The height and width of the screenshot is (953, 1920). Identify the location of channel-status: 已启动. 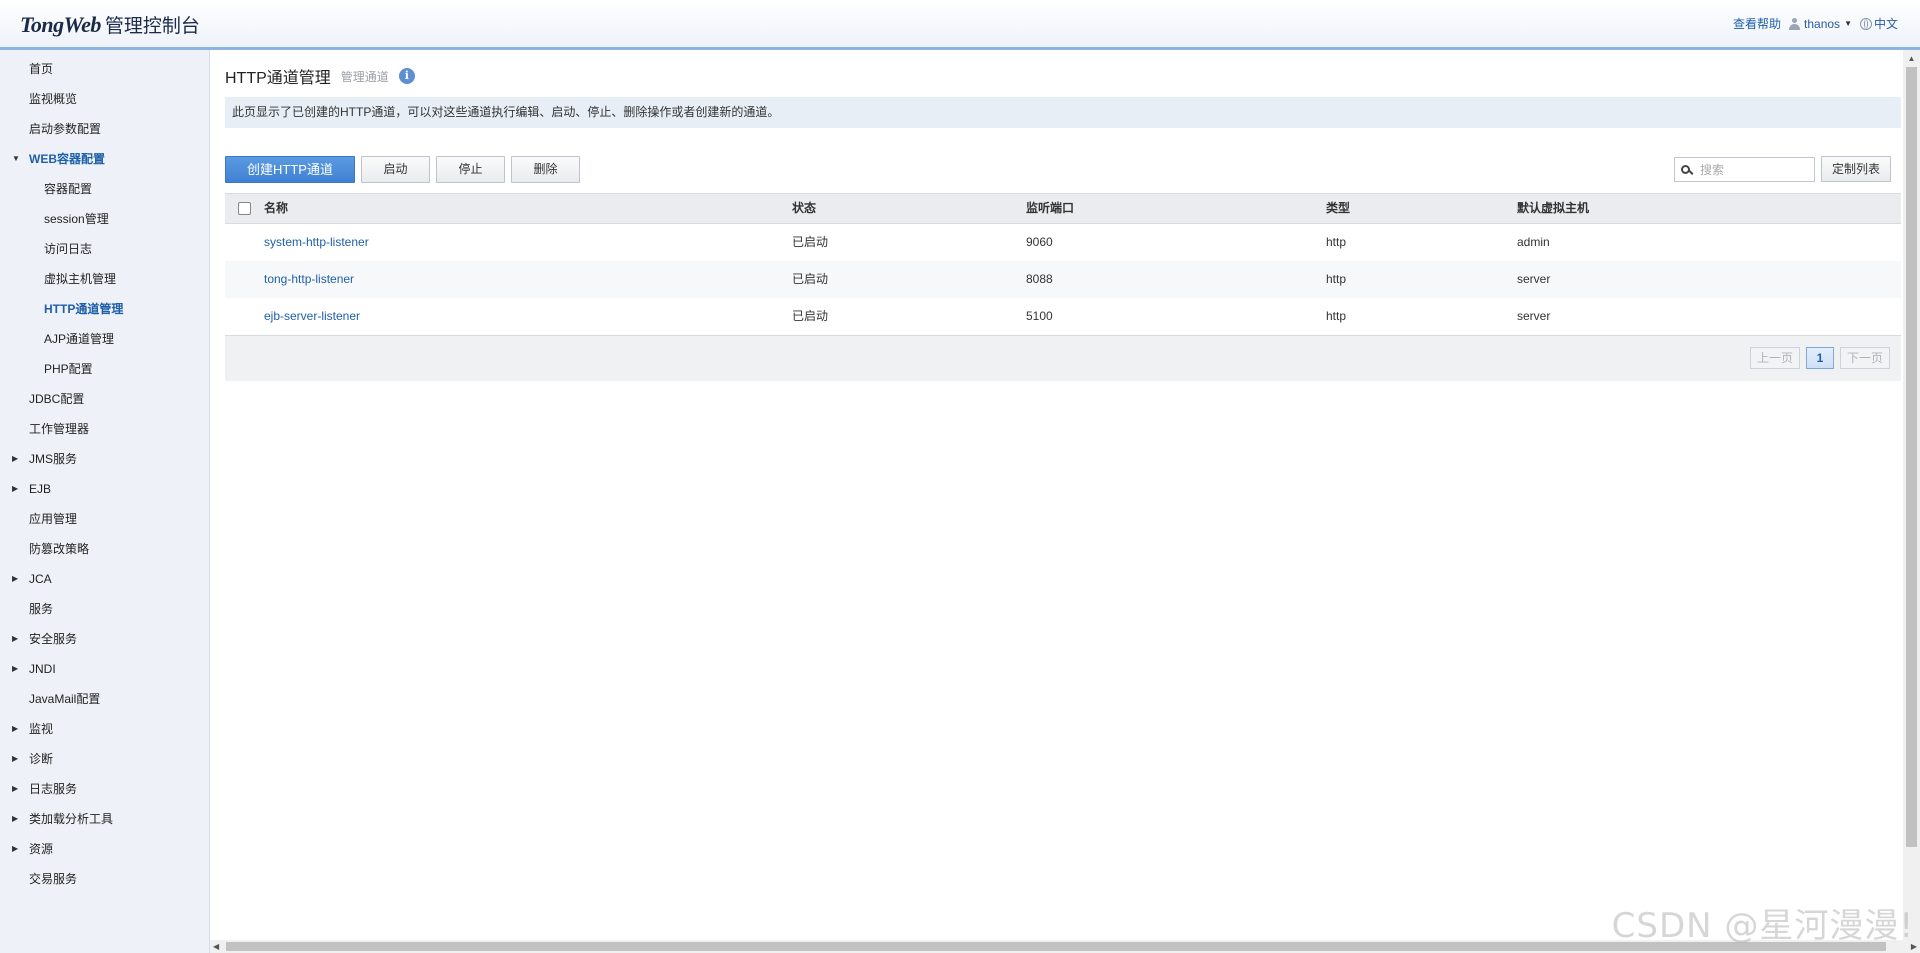
(810, 242).